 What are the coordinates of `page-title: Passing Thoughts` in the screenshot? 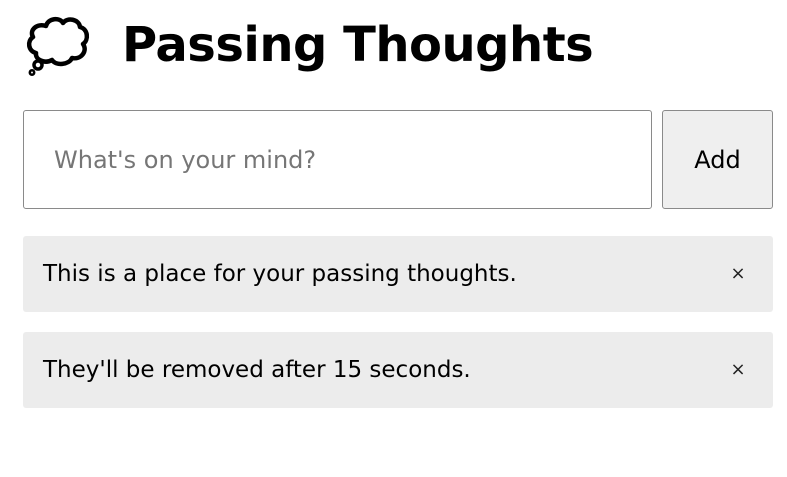 It's located at (358, 45).